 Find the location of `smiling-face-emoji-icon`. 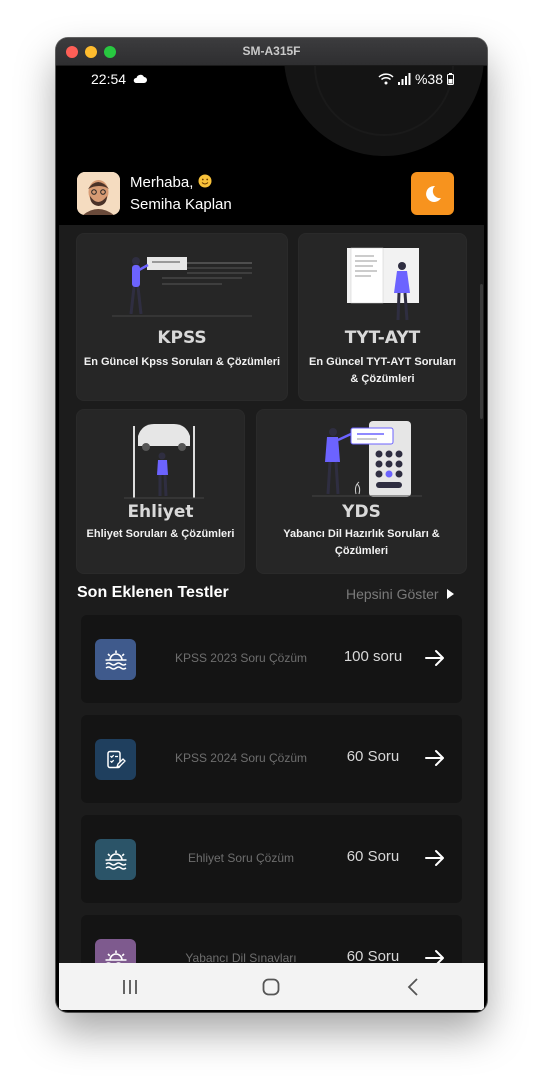

smiling-face-emoji-icon is located at coordinates (205, 181).